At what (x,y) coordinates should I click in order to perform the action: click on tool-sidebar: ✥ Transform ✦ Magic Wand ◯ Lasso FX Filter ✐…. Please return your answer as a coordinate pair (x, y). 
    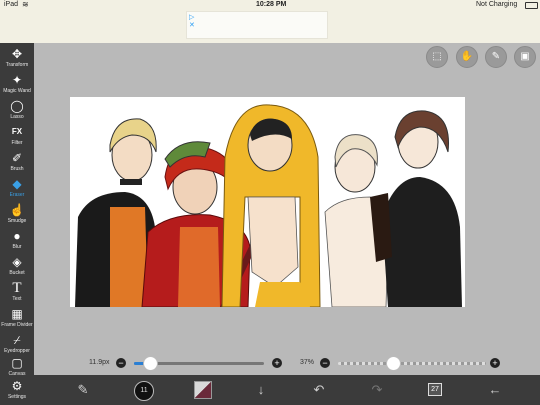
    Looking at the image, I should click on (17, 224).